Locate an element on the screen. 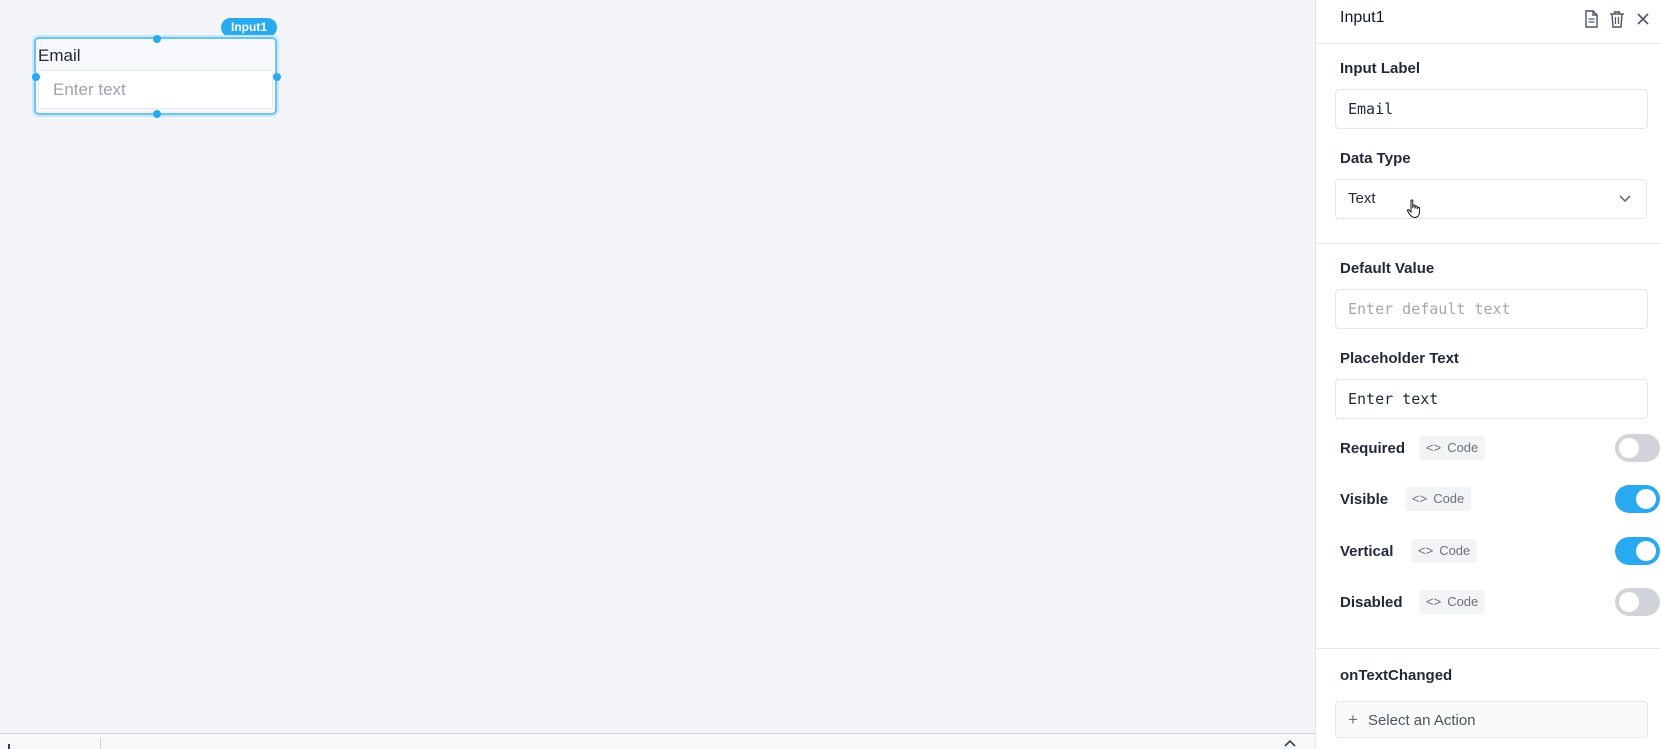  visible-toggle is located at coordinates (1637, 499).